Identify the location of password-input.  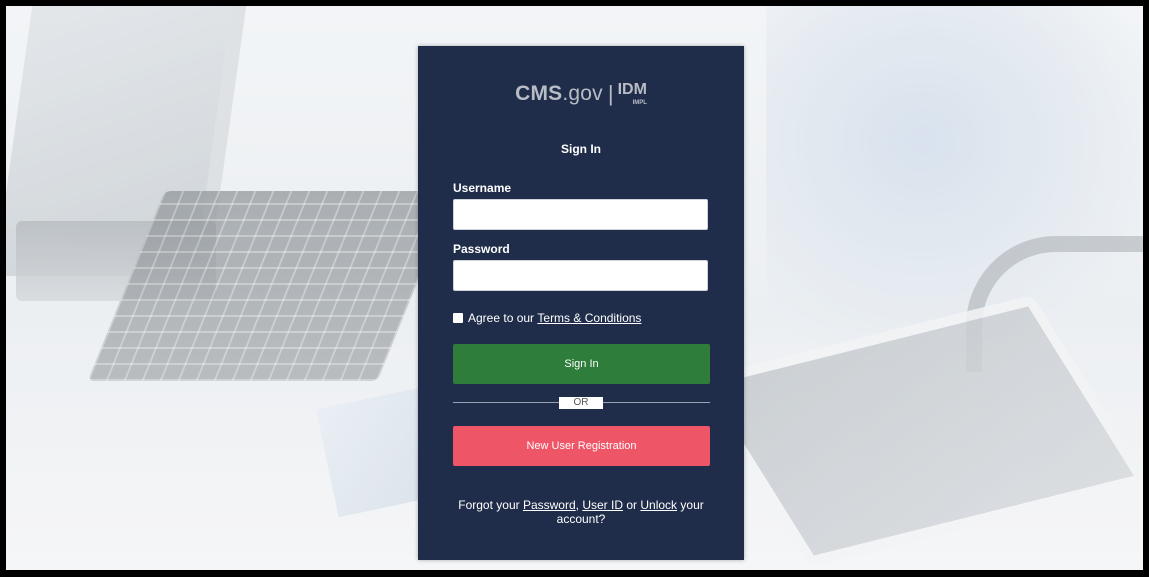
(580, 275).